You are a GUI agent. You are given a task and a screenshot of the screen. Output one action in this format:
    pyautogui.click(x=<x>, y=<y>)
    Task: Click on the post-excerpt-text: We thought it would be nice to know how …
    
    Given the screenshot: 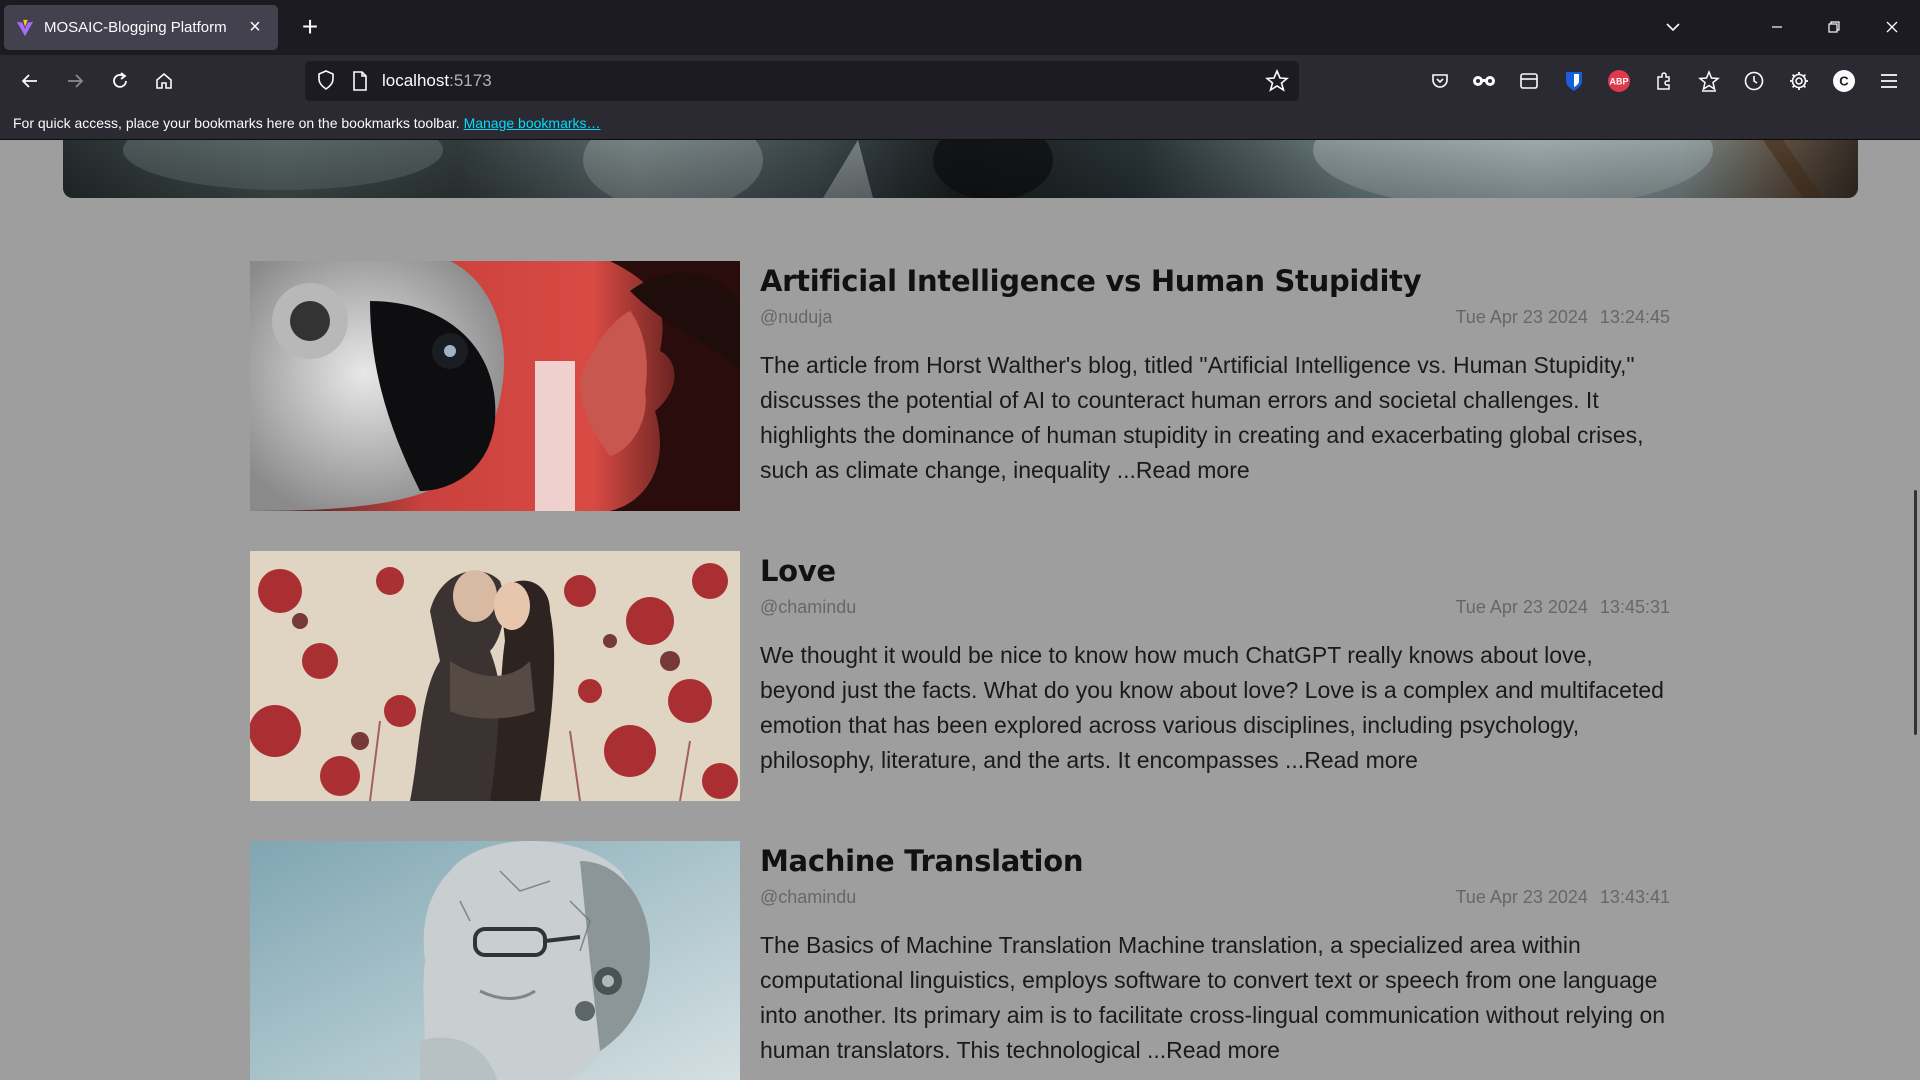 What is the action you would take?
    pyautogui.click(x=1212, y=707)
    